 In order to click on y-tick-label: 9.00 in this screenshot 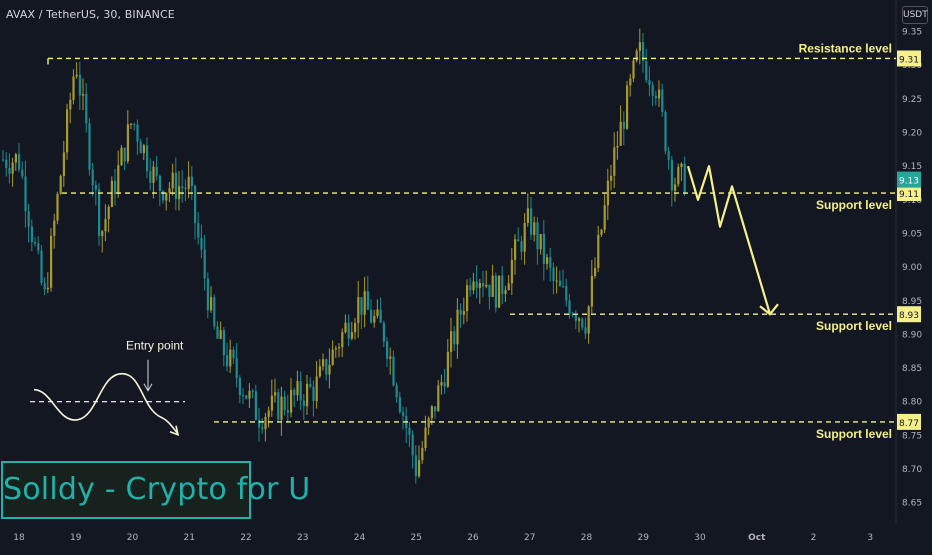, I will do `click(912, 268)`.